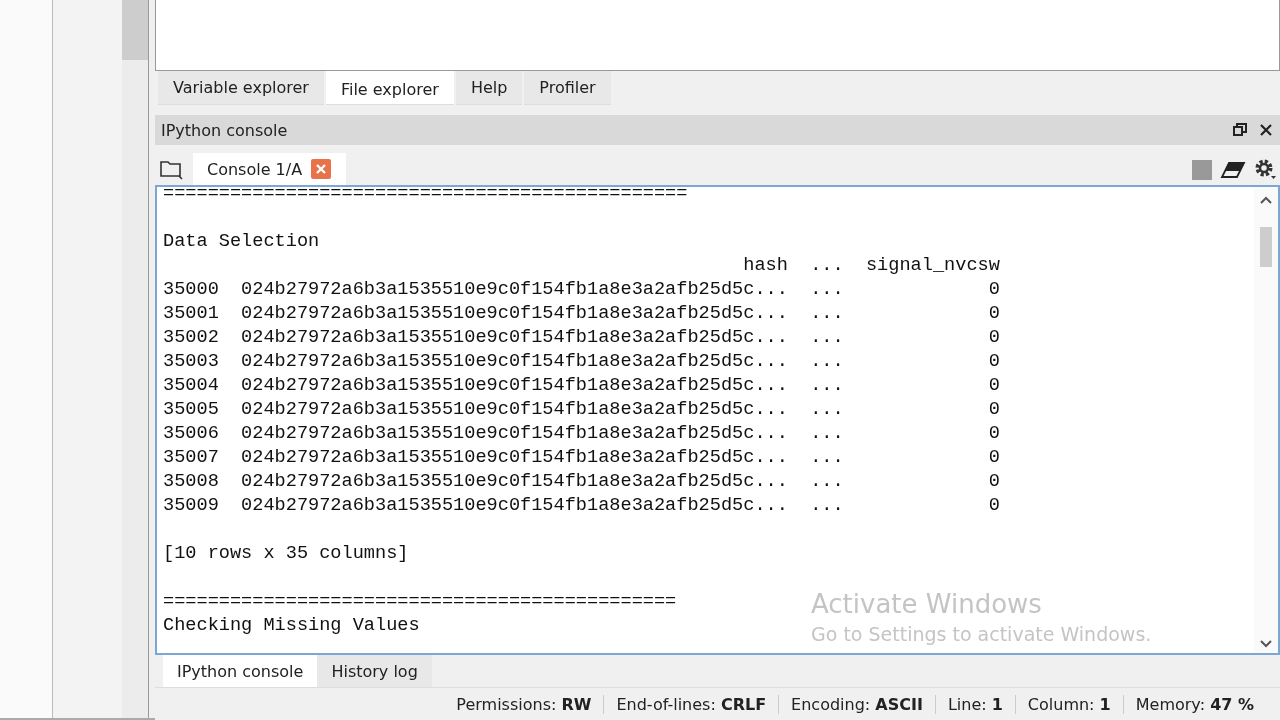  Describe the element at coordinates (225, 130) in the screenshot. I see `pane-title: IPython console` at that location.